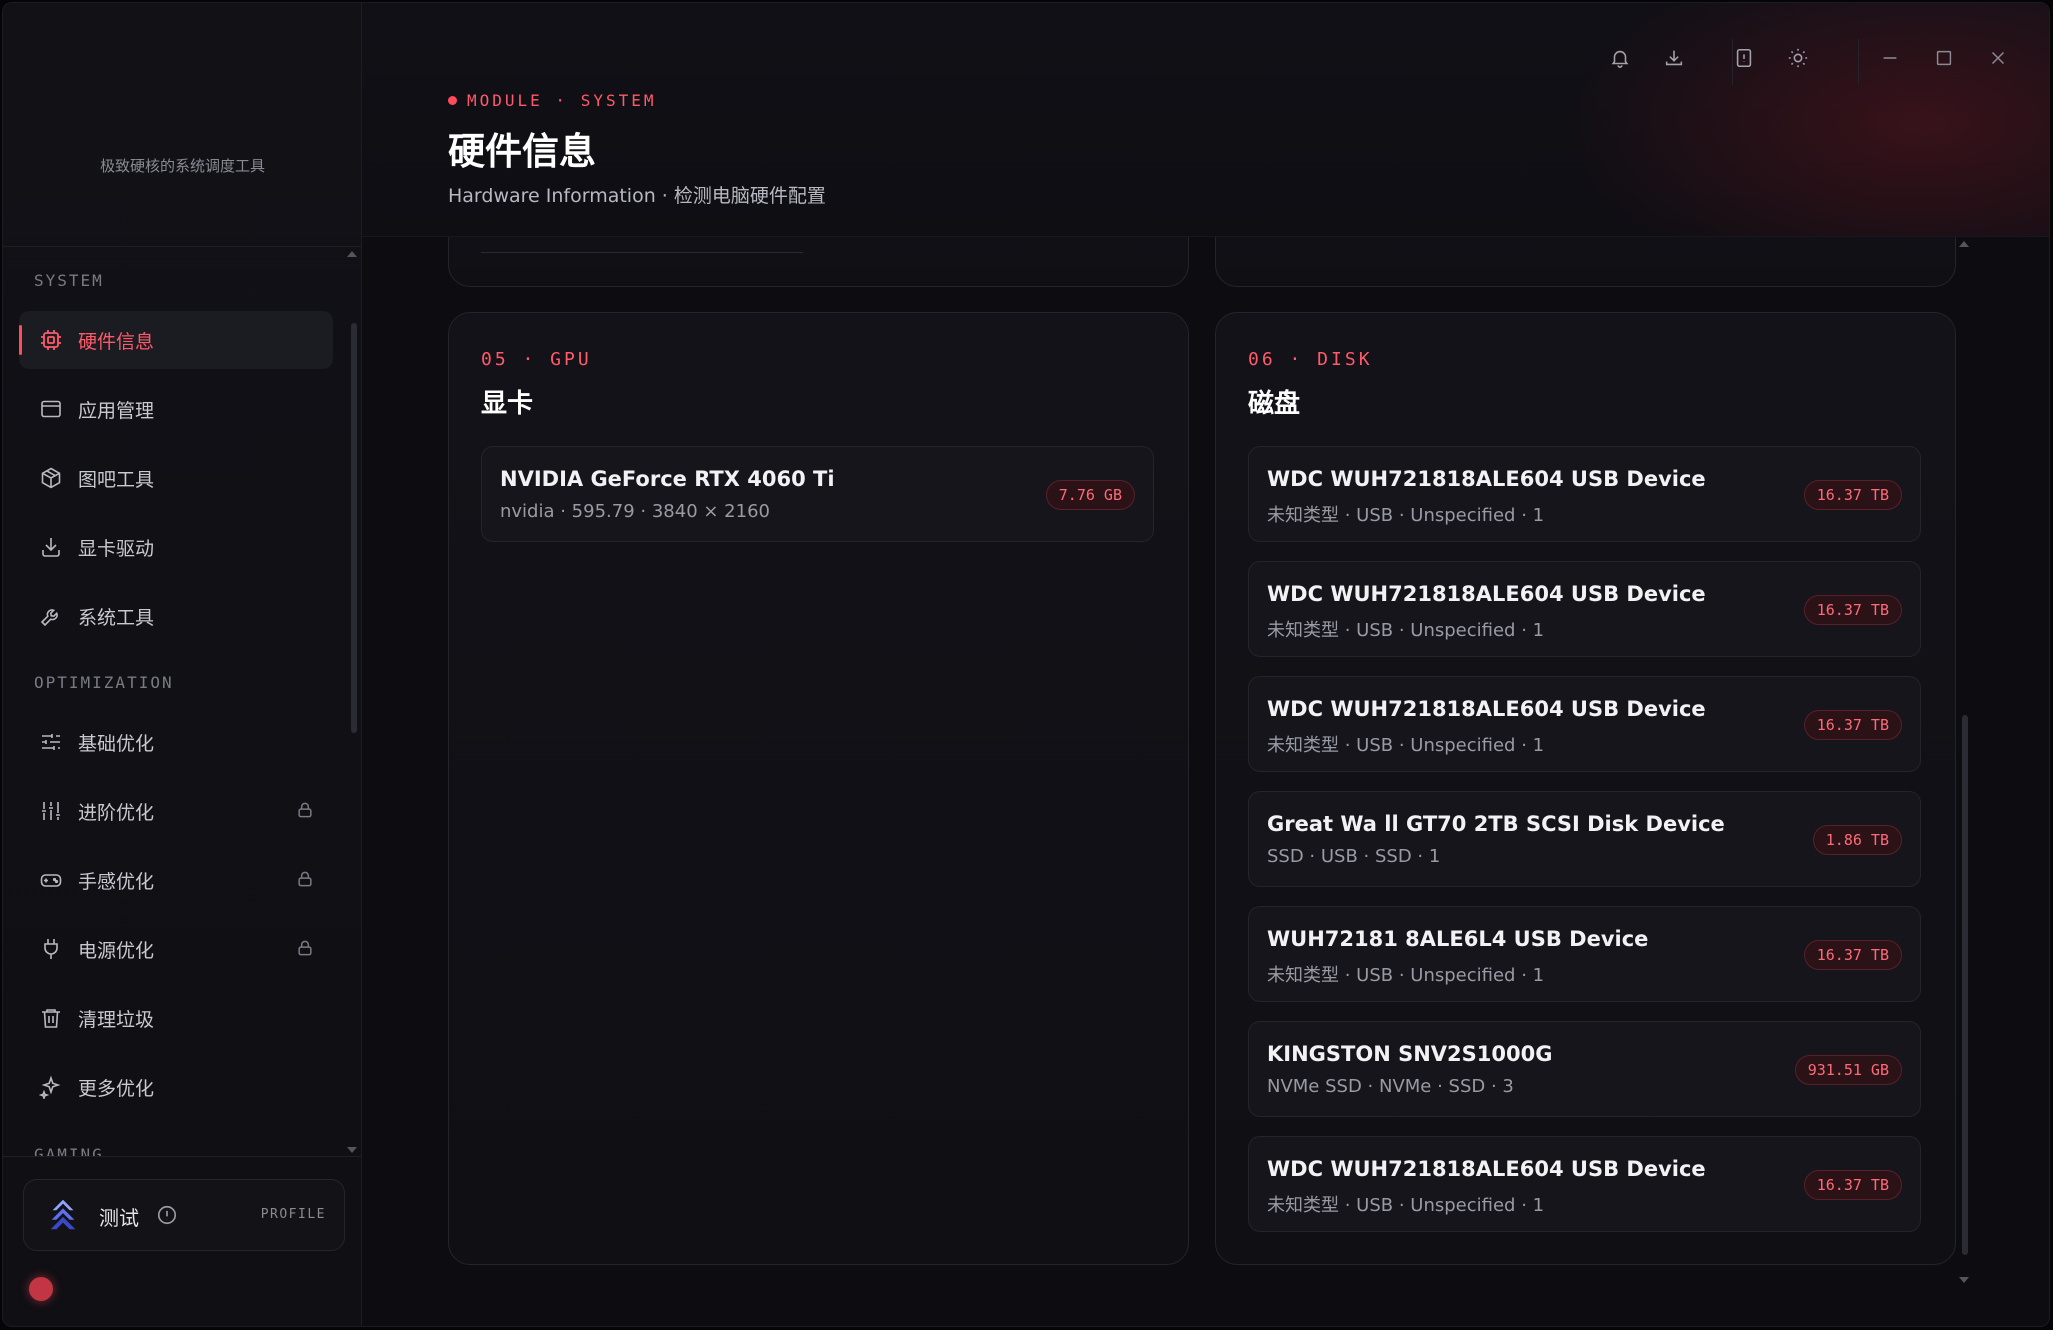 The image size is (2053, 1330). Describe the element at coordinates (182, 1156) in the screenshot. I see `profile-divider` at that location.